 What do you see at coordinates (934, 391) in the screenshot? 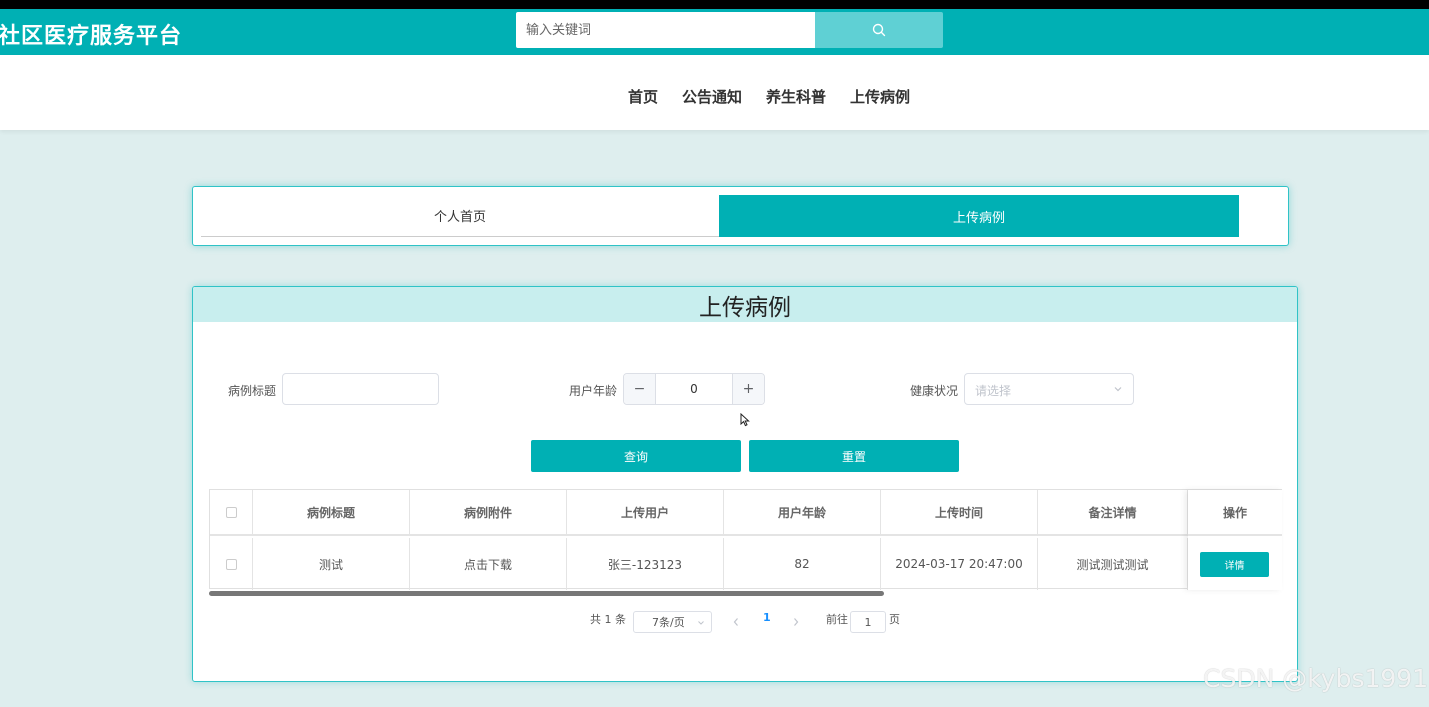
I see `health-status-label: 健康状况` at bounding box center [934, 391].